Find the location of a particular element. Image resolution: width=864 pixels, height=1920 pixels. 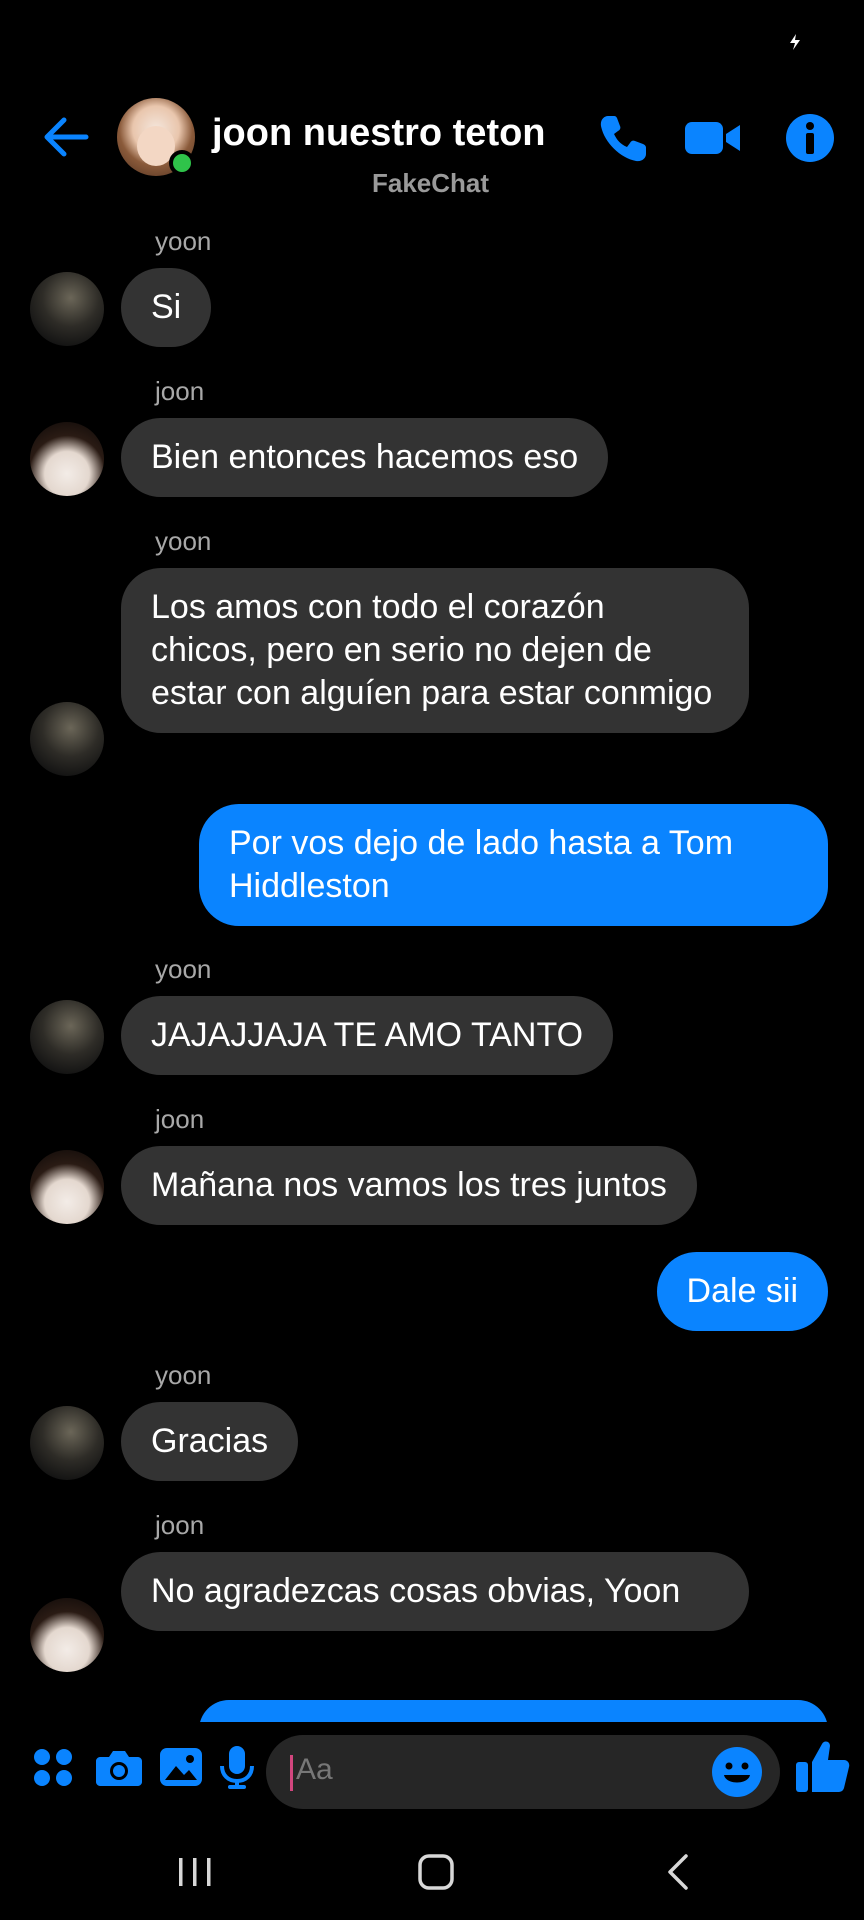

microphone-icon is located at coordinates (237, 1767).